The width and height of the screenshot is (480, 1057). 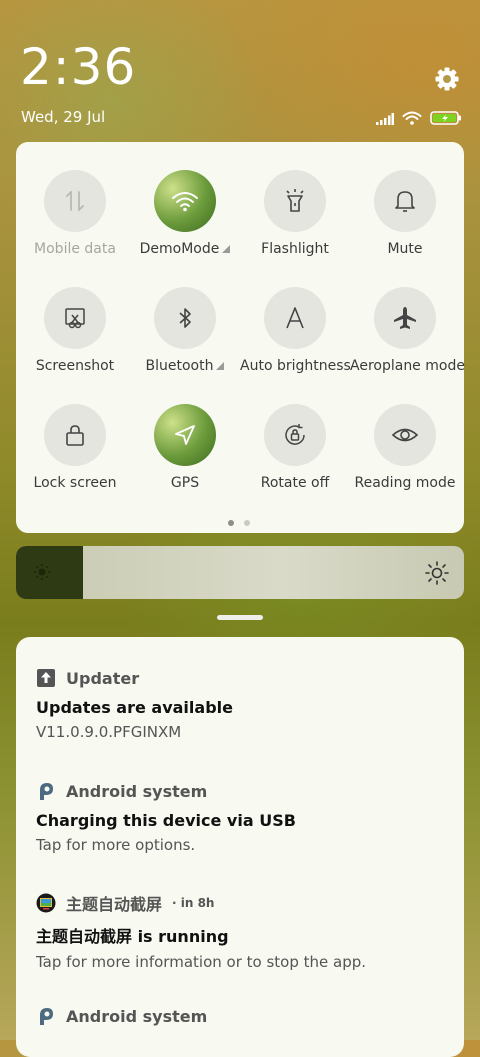 What do you see at coordinates (132, 936) in the screenshot?
I see `notification-title: 主题自动截屏 is running` at bounding box center [132, 936].